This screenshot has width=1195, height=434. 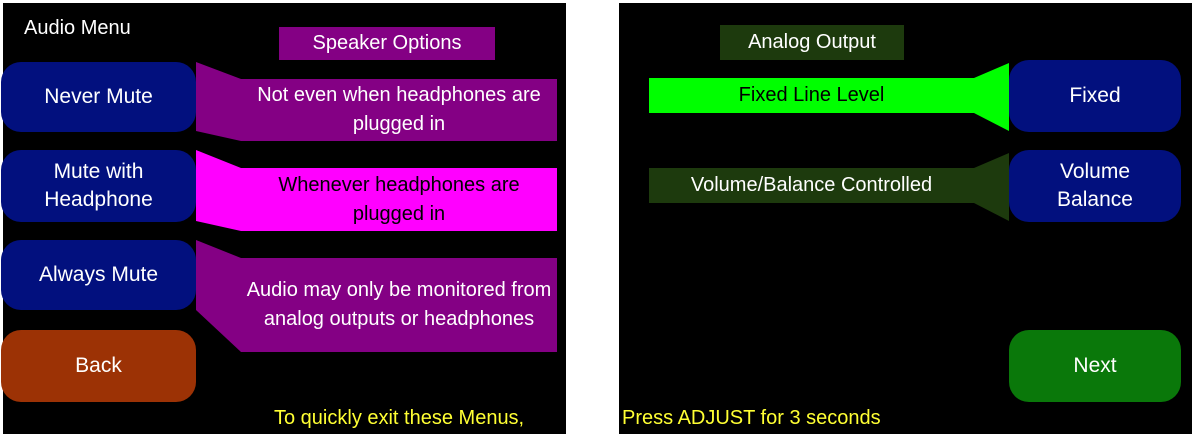 What do you see at coordinates (1095, 186) in the screenshot?
I see `volume-balance-button: Volume Balance` at bounding box center [1095, 186].